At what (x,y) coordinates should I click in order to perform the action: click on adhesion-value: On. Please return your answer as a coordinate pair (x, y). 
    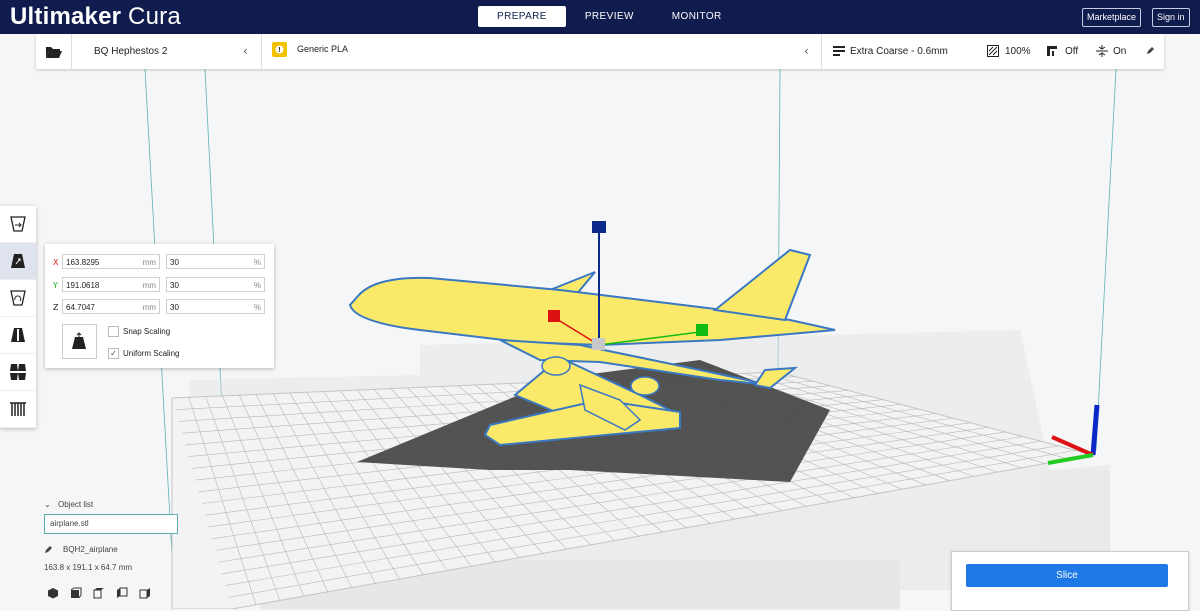
    Looking at the image, I should click on (1119, 51).